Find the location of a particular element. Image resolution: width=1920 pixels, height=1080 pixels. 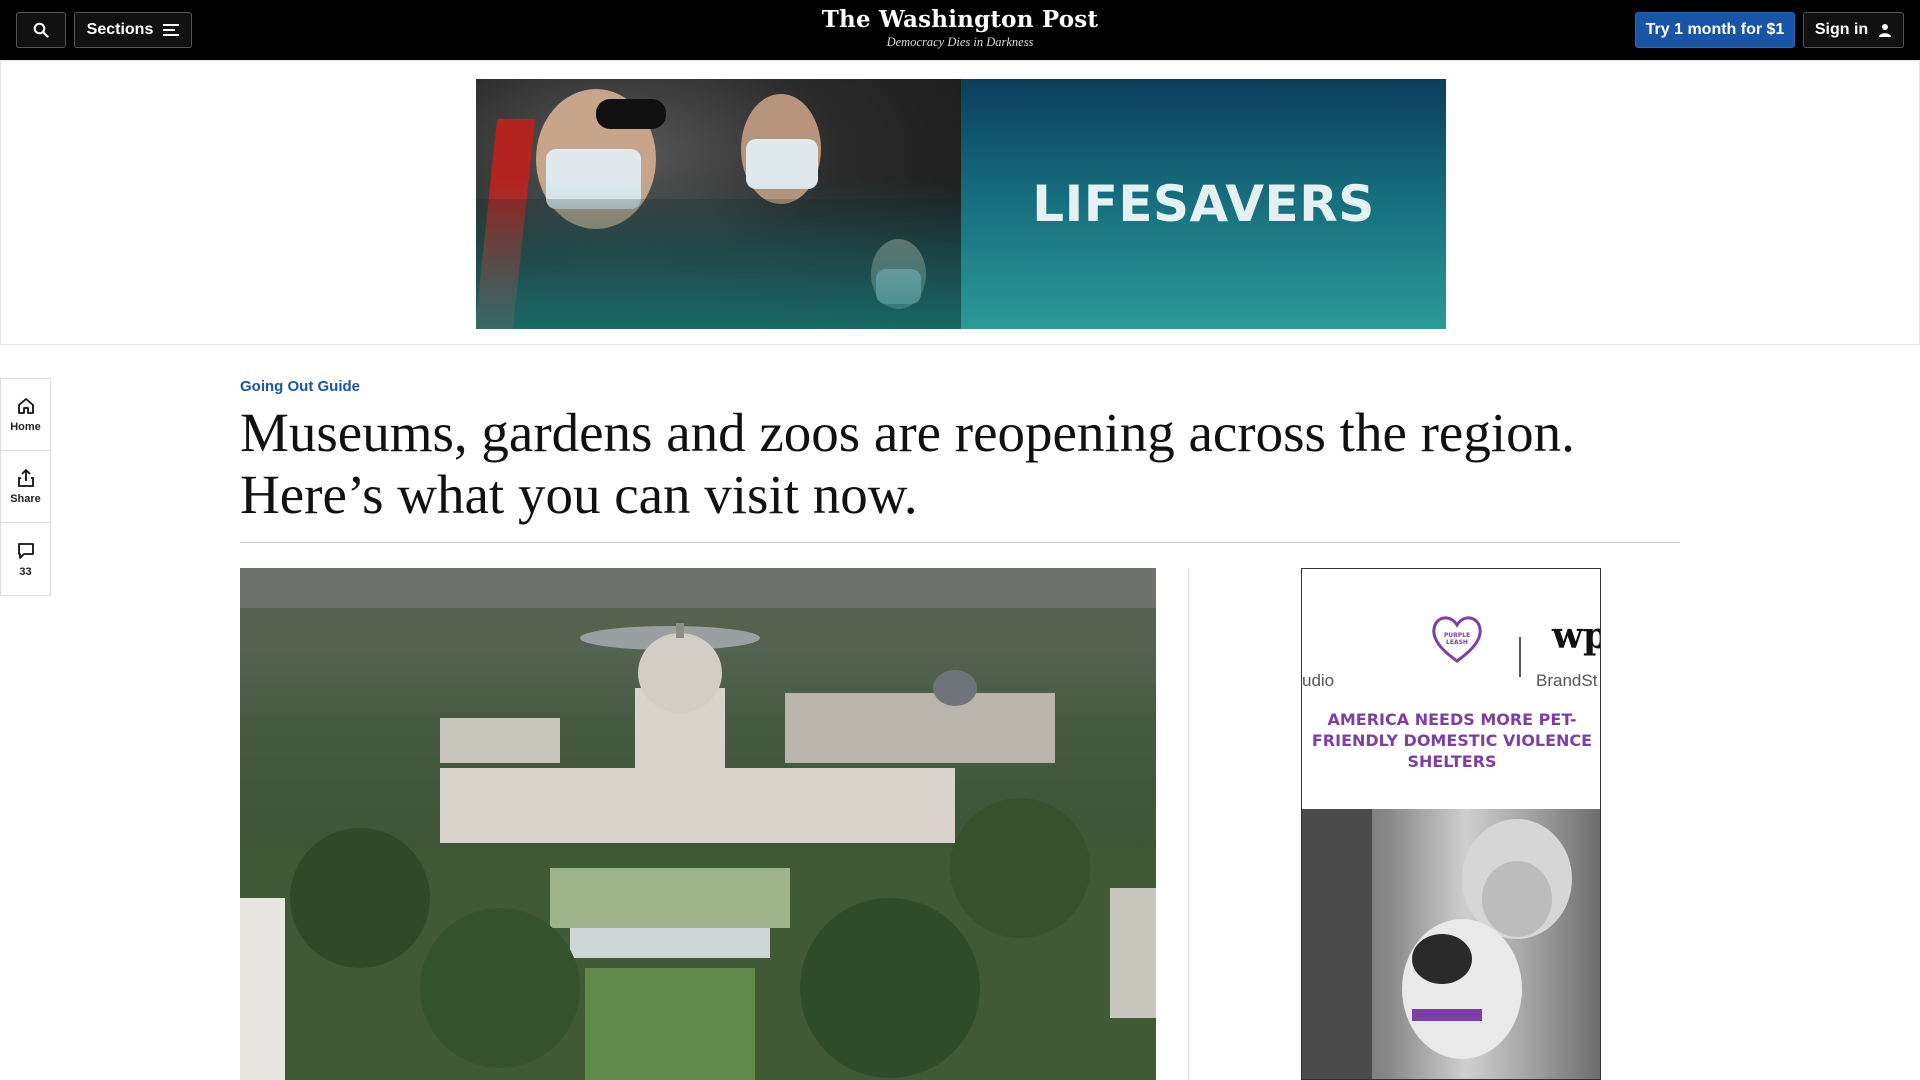

rail-home-label: Home is located at coordinates (25, 427).